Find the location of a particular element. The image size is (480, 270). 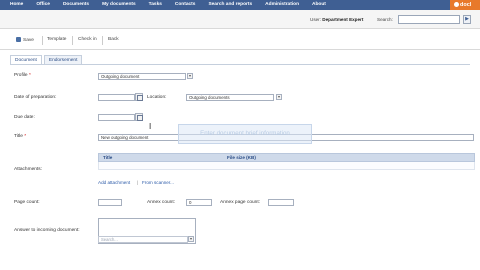

annex-count-input: 0 is located at coordinates (199, 202).